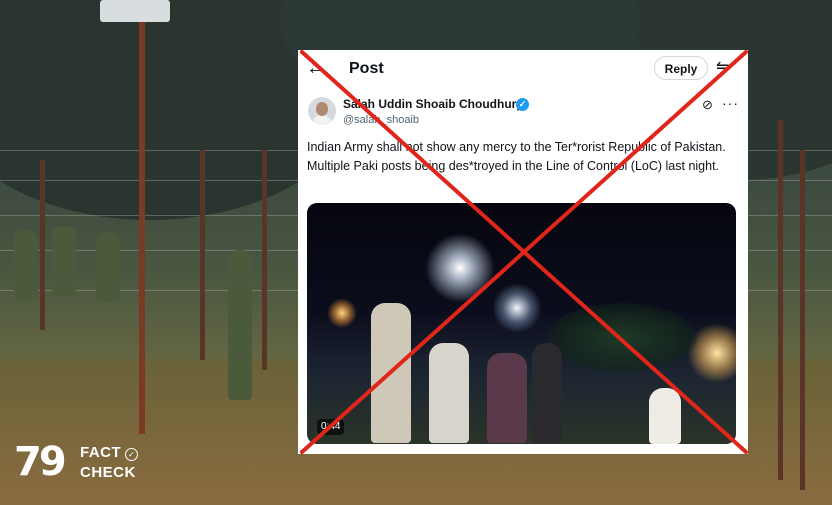 This screenshot has height=505, width=832. Describe the element at coordinates (522, 104) in the screenshot. I see `verified-badge-icon: ✓` at that location.